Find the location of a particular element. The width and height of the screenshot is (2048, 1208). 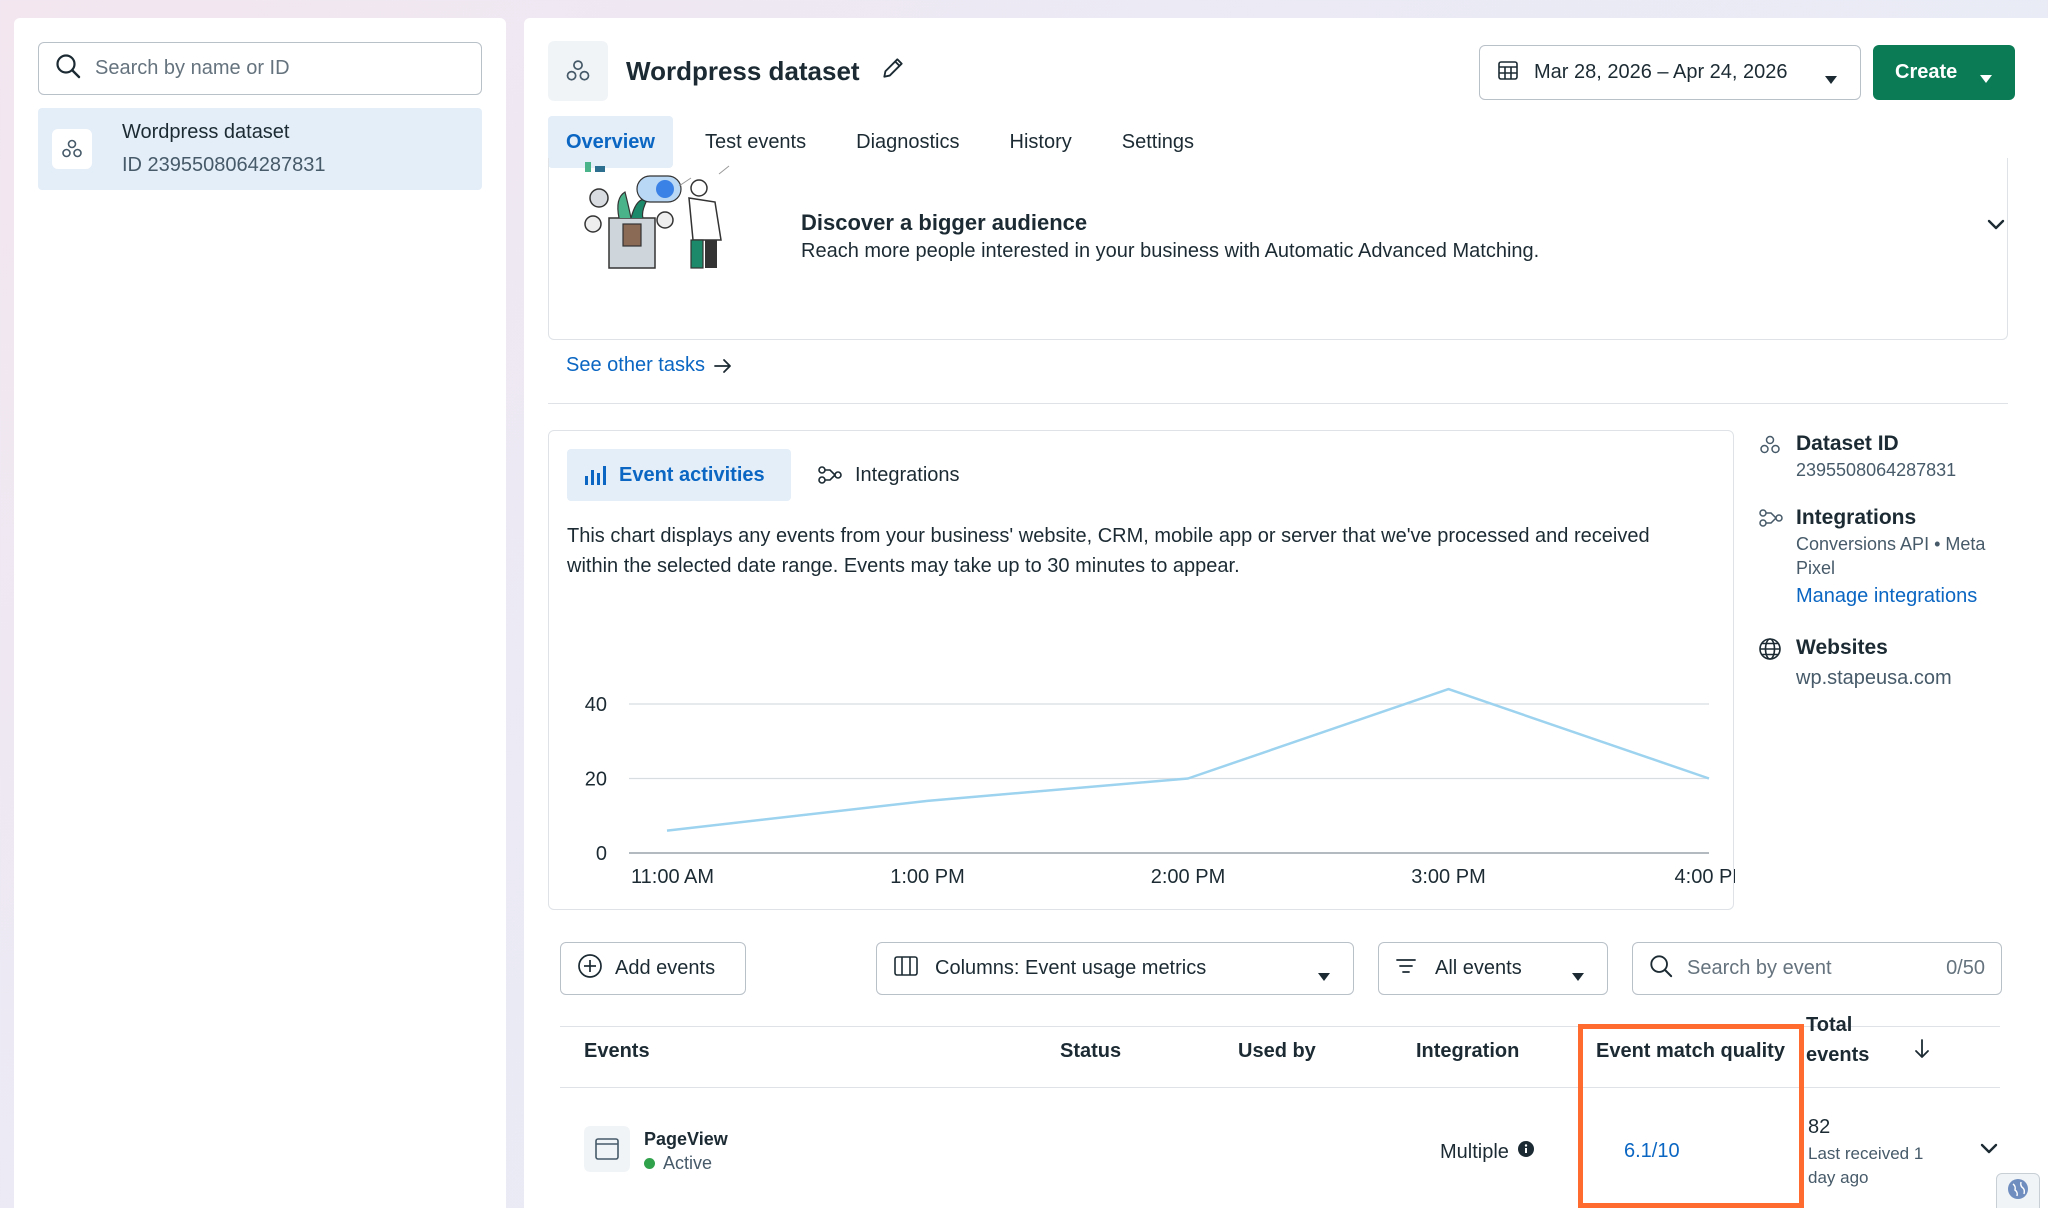

events-filter-dropdown: All events is located at coordinates (1493, 968).